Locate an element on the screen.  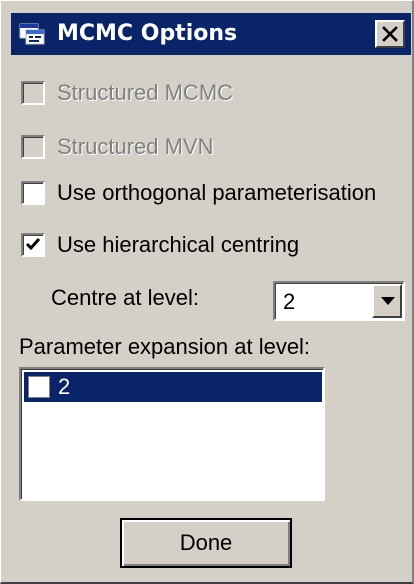
centre-level-select: 2 is located at coordinates (339, 301).